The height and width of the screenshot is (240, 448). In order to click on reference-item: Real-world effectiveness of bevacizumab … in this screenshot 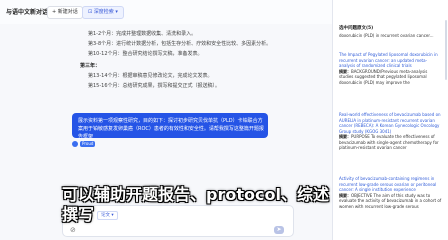, I will do `click(391, 131)`.